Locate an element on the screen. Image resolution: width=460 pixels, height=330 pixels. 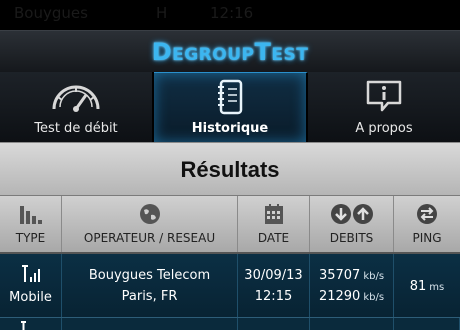
column-date: DATE is located at coordinates (274, 224).